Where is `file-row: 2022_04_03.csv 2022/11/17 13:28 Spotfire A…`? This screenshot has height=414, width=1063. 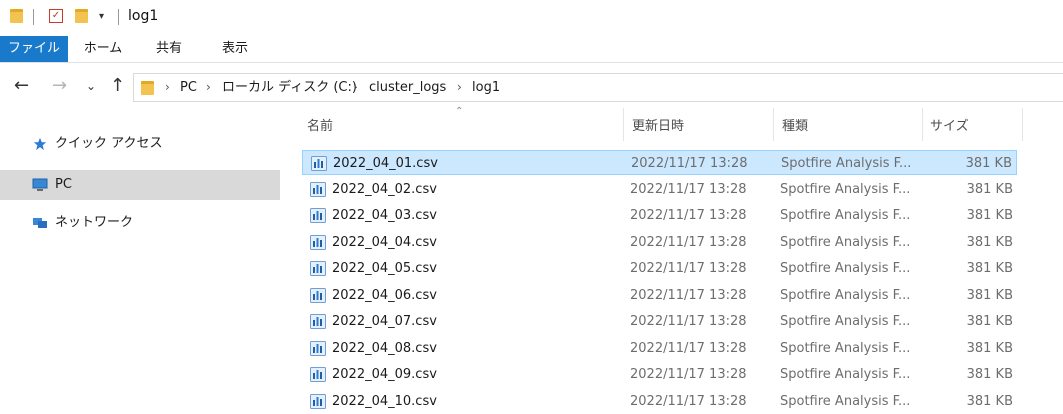
file-row: 2022_04_03.csv 2022/11/17 13:28 Spotfire A… is located at coordinates (659, 215).